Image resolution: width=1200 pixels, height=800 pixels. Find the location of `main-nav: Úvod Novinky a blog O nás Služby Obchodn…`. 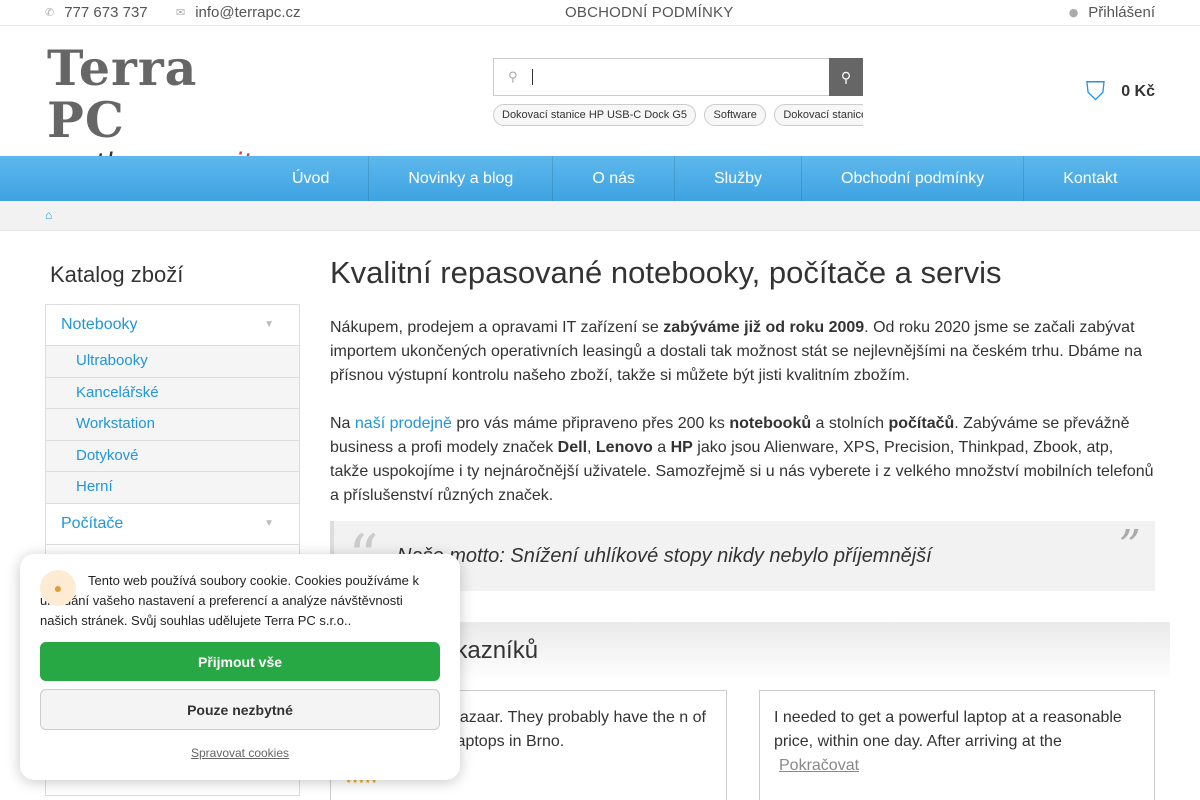

main-nav: Úvod Novinky a blog O nás Služby Obchodn… is located at coordinates (600, 178).